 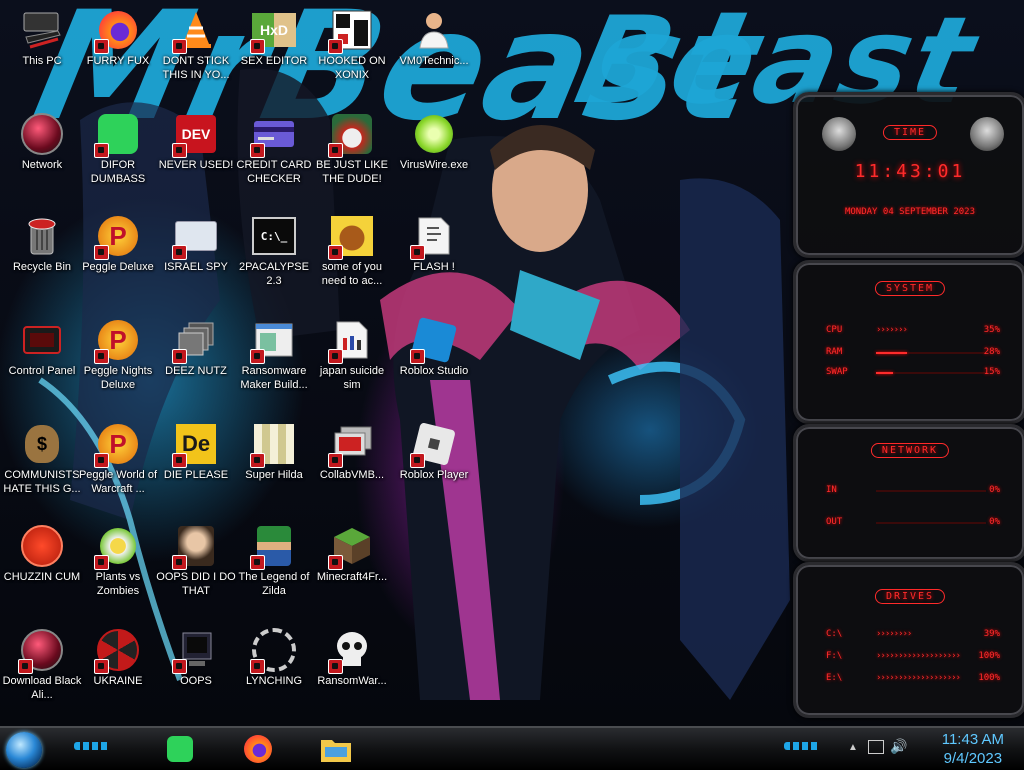 What do you see at coordinates (336, 749) in the screenshot?
I see `taskbar-file-explorer-button` at bounding box center [336, 749].